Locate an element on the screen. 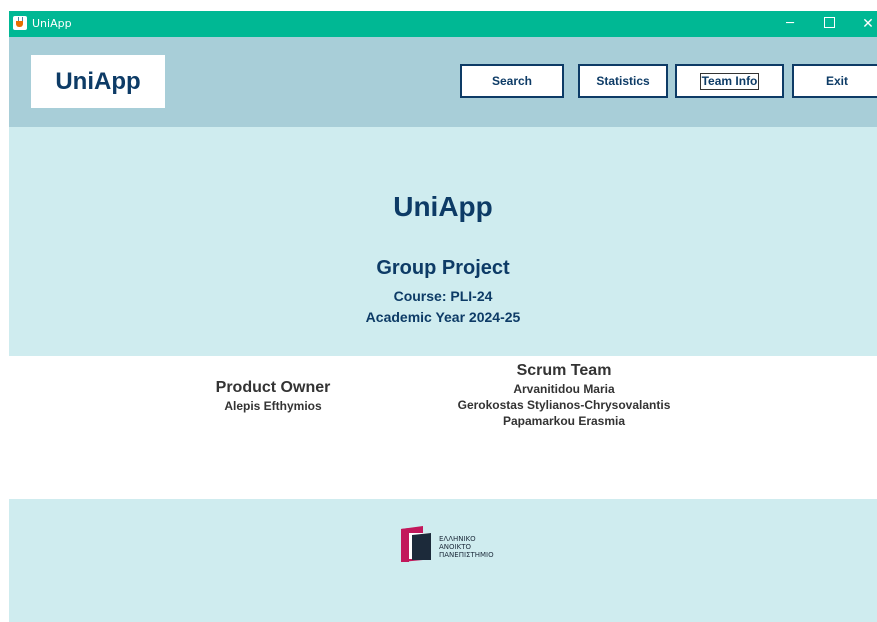  app-logo-text: UniApp is located at coordinates (98, 81).